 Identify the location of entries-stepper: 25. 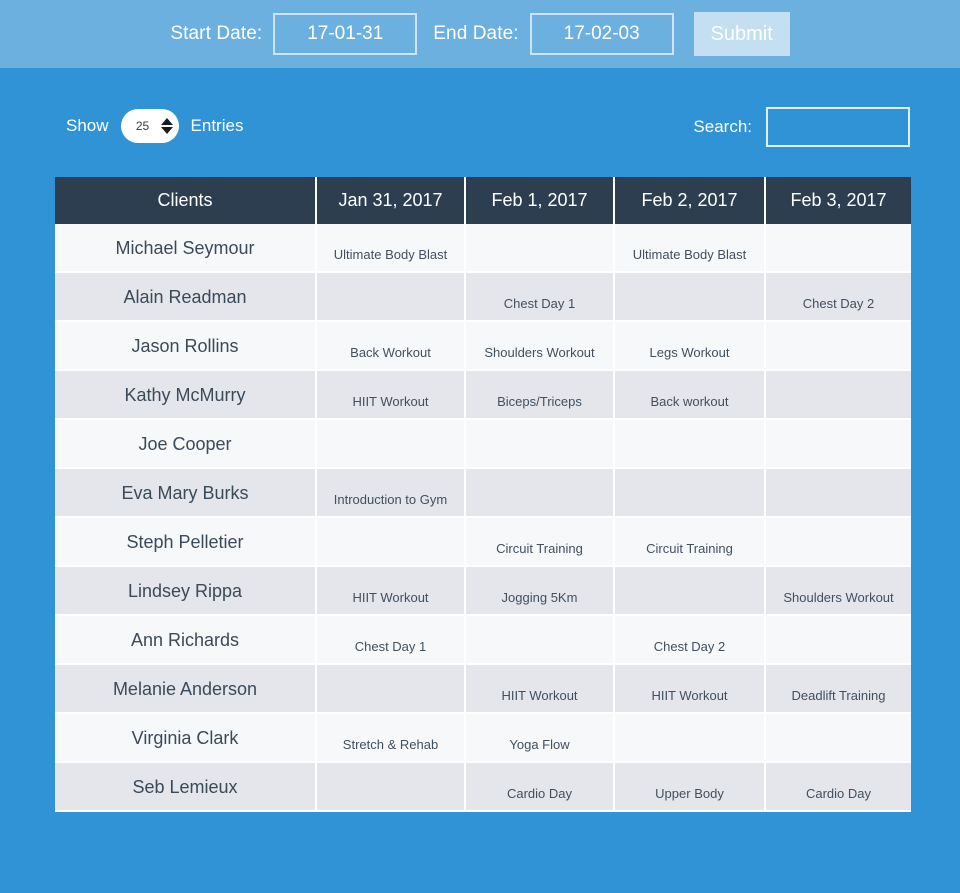
(149, 126).